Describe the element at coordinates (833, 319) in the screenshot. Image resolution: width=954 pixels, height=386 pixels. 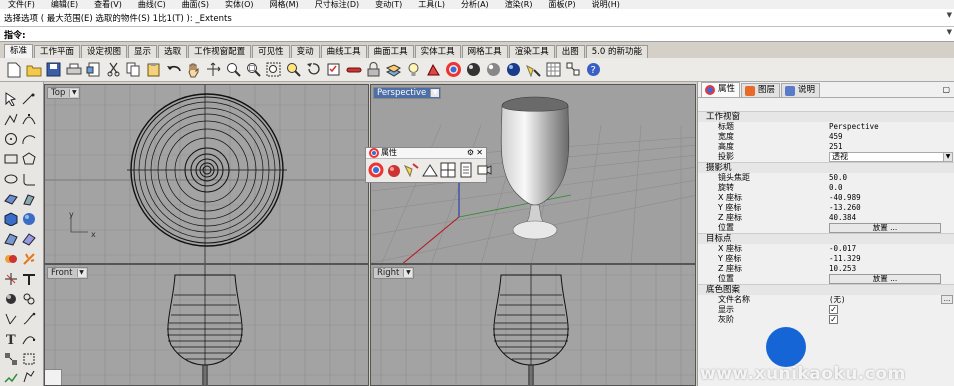
I see `gray-checkbox: ✓` at that location.